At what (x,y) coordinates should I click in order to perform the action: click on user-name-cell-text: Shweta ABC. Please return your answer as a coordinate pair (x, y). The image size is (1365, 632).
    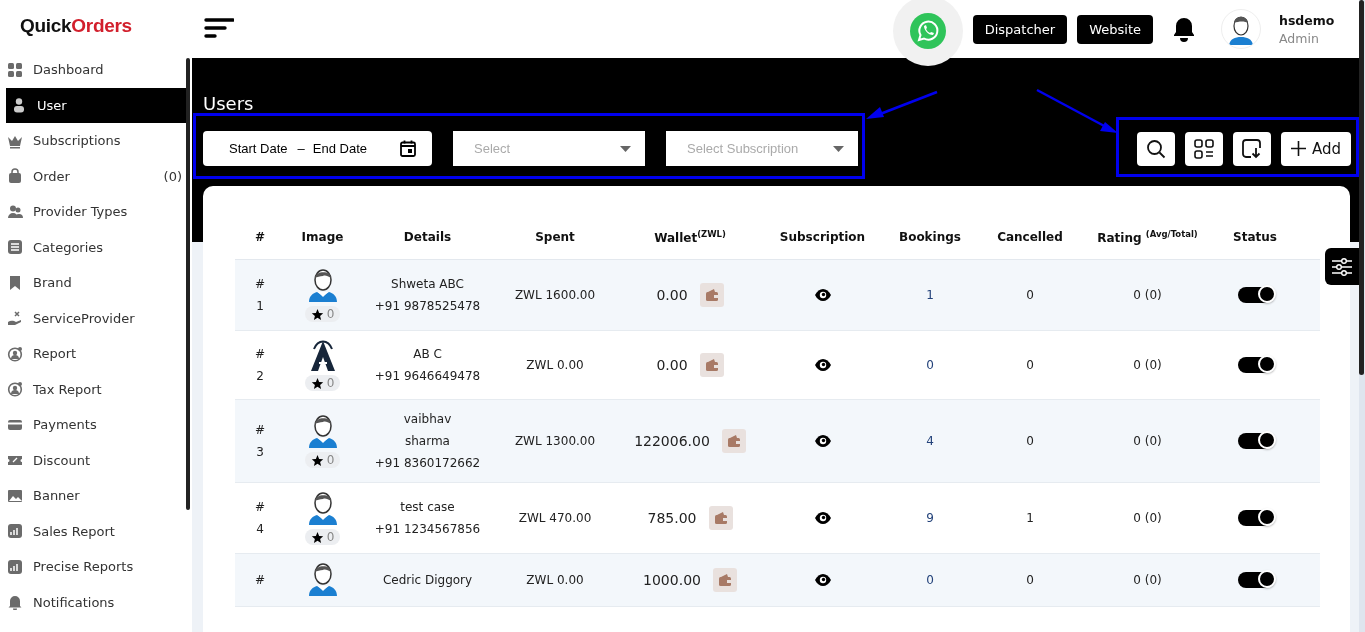
    Looking at the image, I should click on (427, 284).